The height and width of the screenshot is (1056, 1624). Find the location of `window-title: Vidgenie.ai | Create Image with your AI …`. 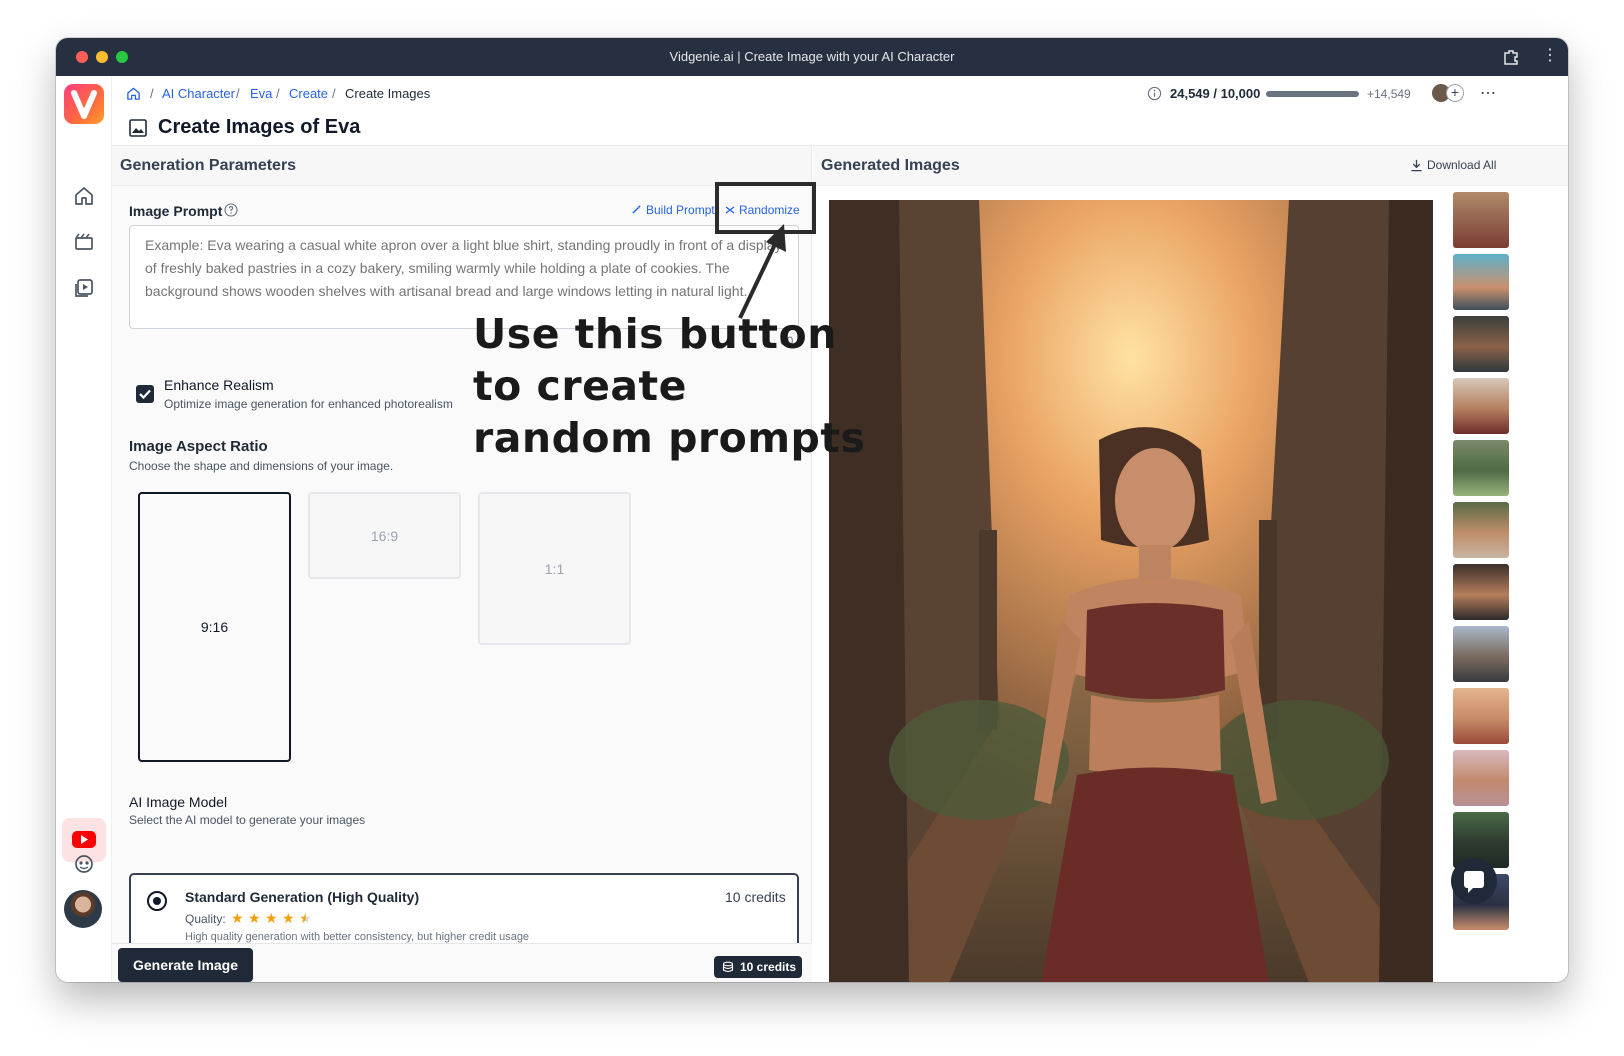

window-title: Vidgenie.ai | Create Image with your AI … is located at coordinates (812, 56).